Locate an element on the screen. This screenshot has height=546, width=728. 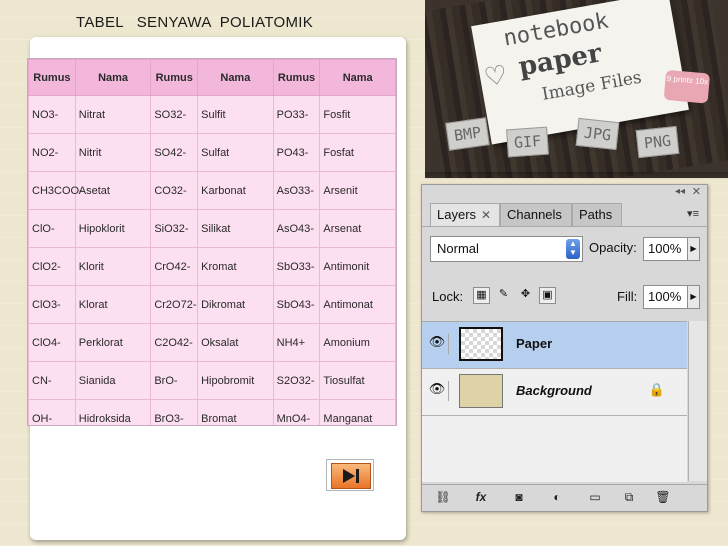
tab-layers-label: Layers is located at coordinates (457, 214).